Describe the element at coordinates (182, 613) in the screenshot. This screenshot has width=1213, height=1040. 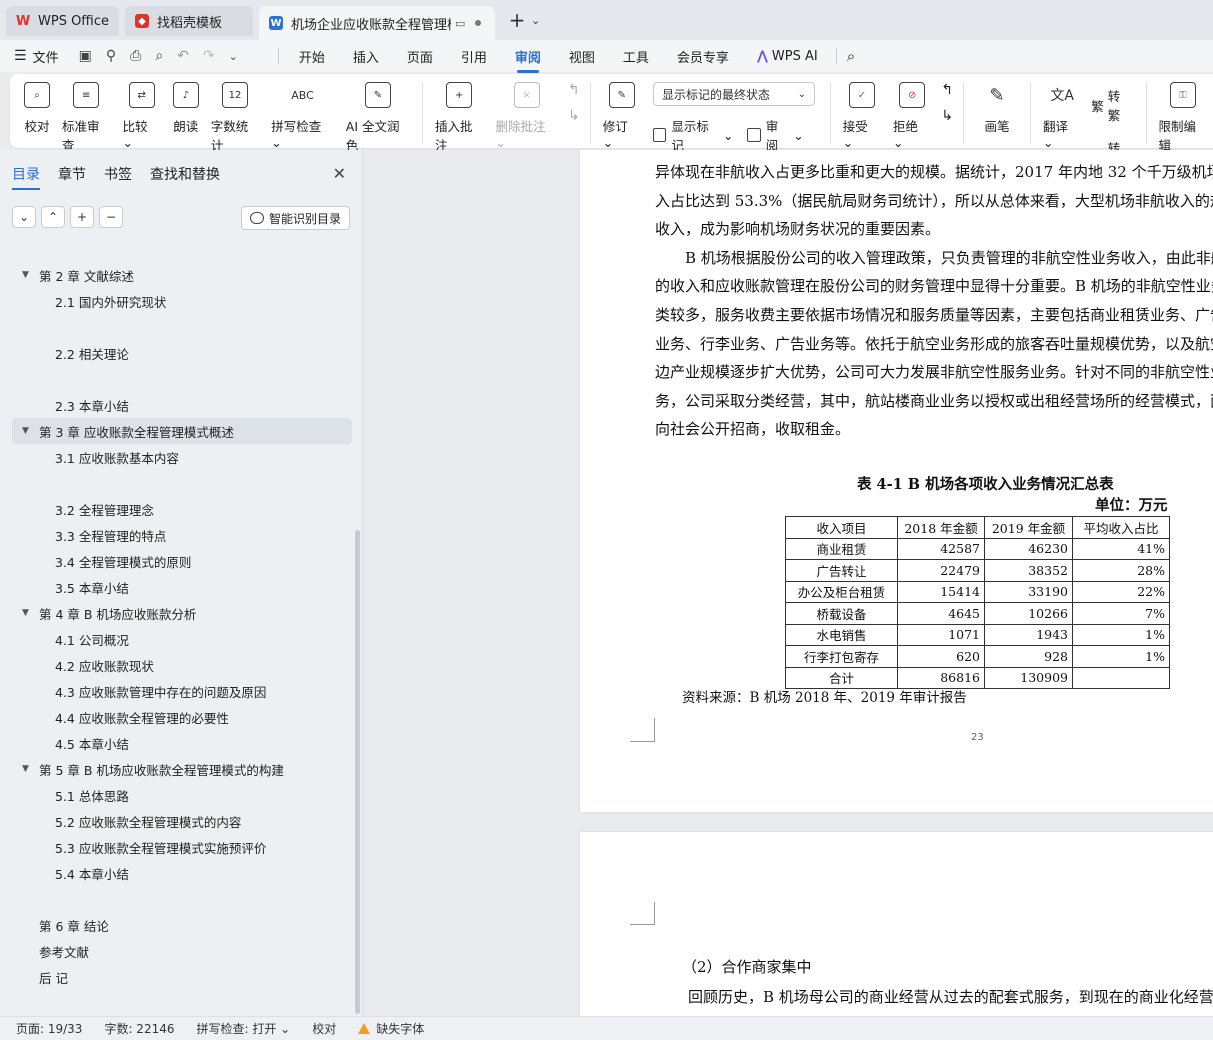
I see `toc-item: ▼ 第 4 章 B 机场应收账款分析` at that location.